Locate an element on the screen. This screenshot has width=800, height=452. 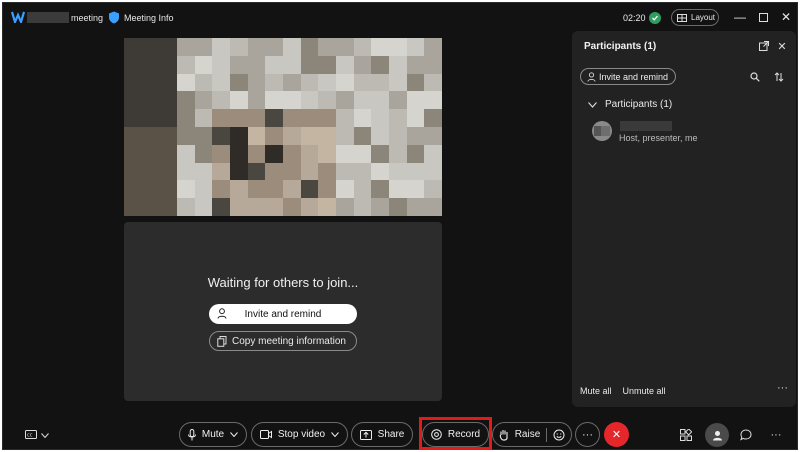
participant-row: Host, presenter, me is located at coordinates (687, 133).